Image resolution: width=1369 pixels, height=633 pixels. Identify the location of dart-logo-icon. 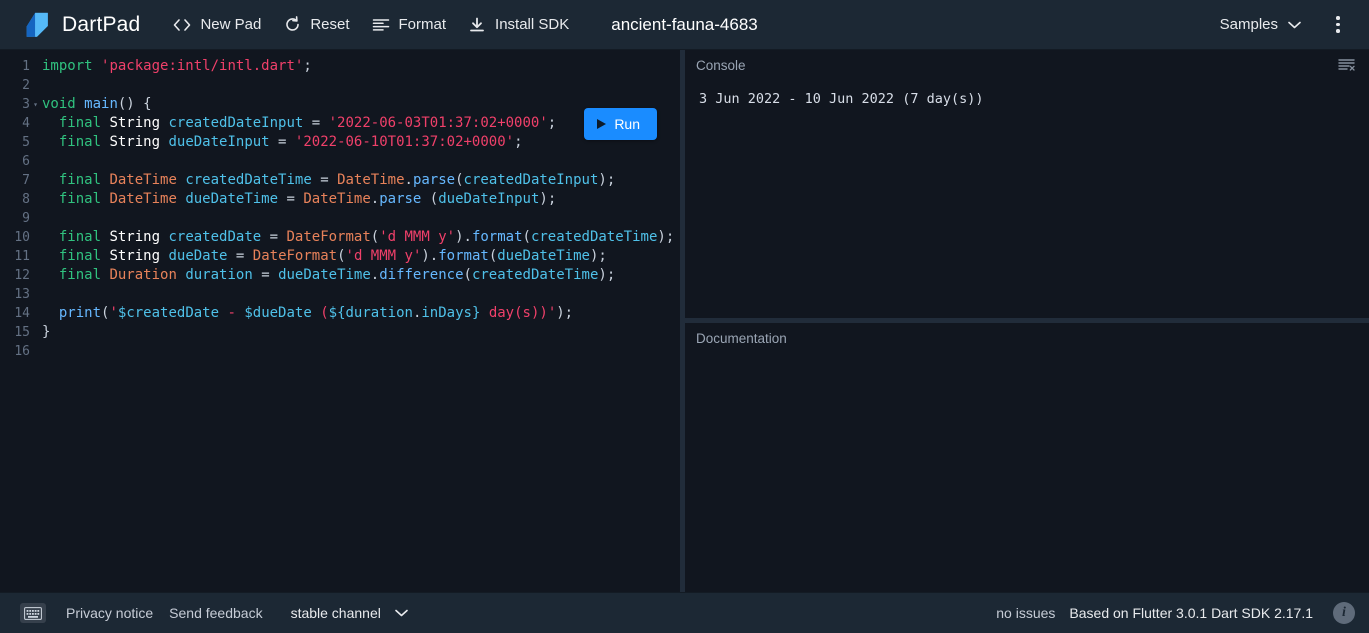
(37, 25).